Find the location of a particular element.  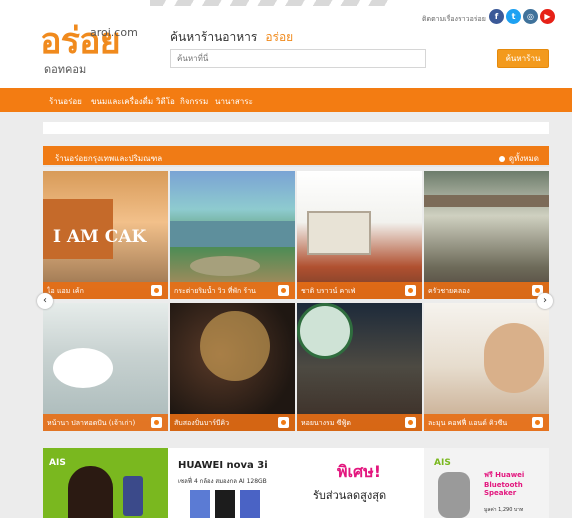

nav-item-articles: นานาสาระ is located at coordinates (234, 101).